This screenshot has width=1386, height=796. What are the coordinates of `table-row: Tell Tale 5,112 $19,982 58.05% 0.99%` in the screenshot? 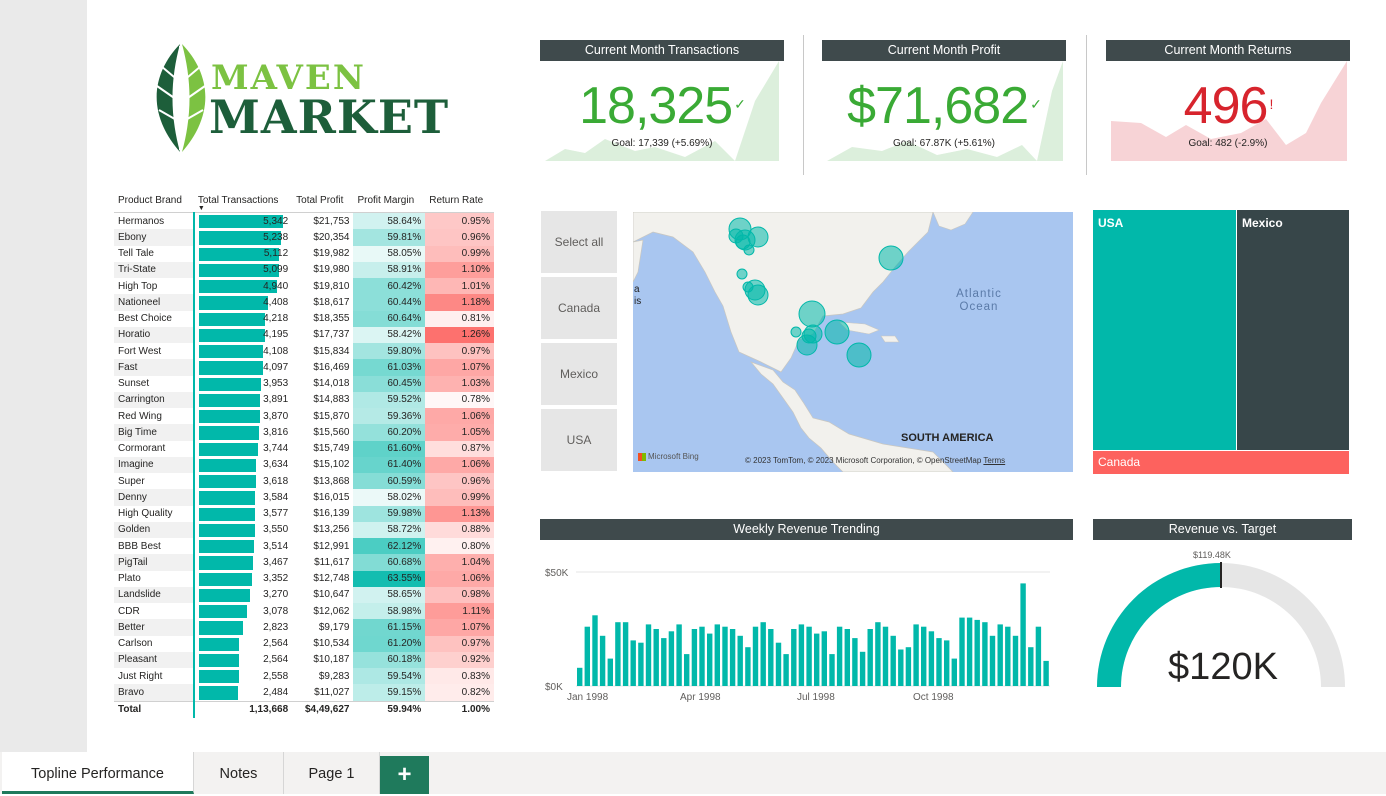 It's located at (304, 253).